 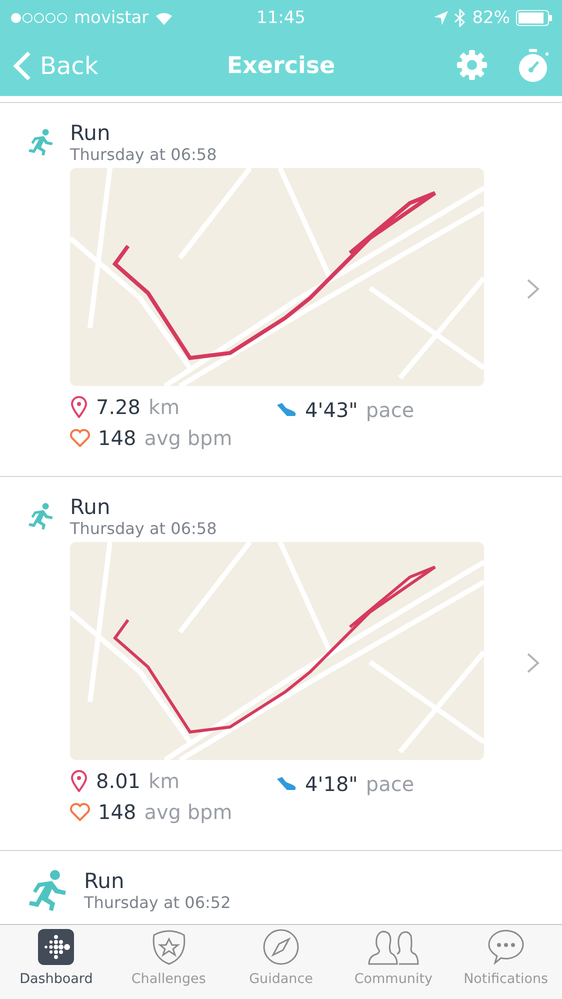 I want to click on chevron-left-icon, so click(x=22, y=66).